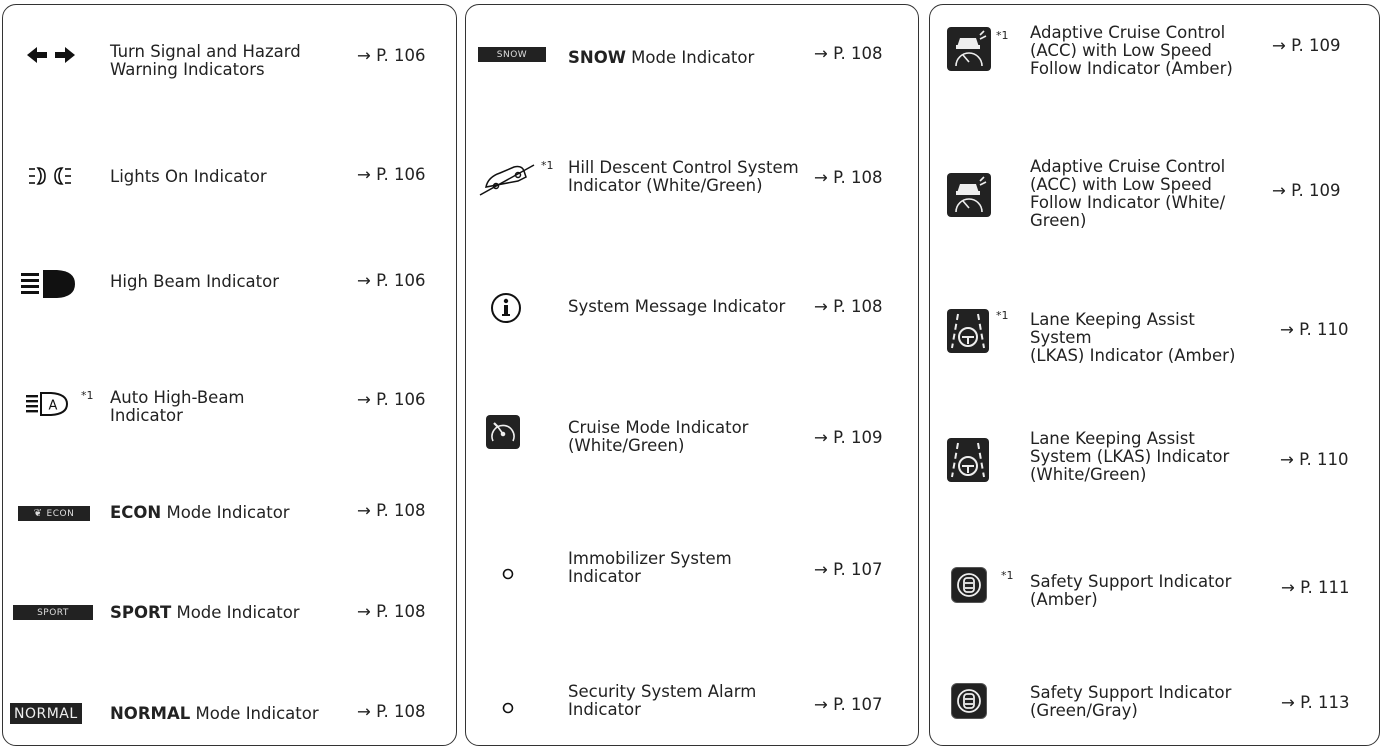 The height and width of the screenshot is (750, 1382). Describe the element at coordinates (194, 281) in the screenshot. I see `indicator-label: High Beam Indicator` at that location.